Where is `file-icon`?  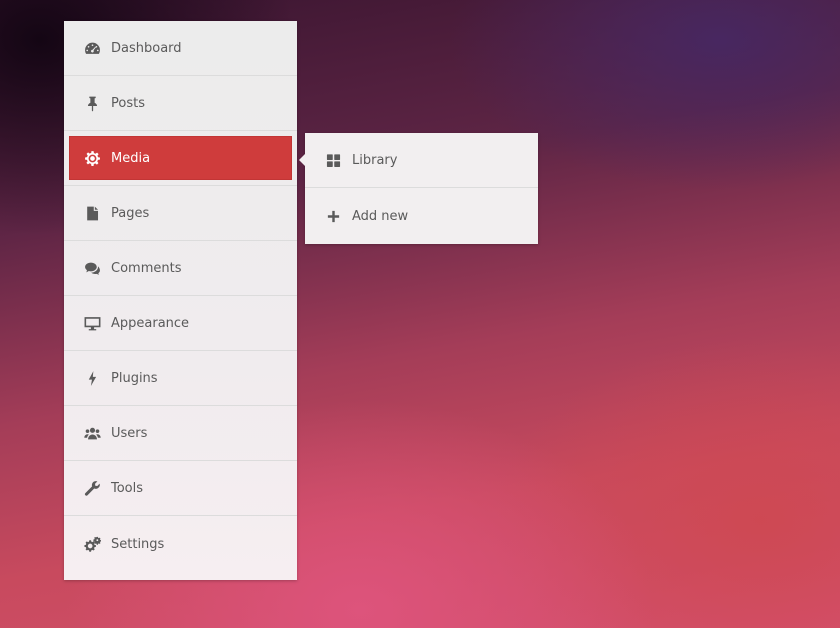 file-icon is located at coordinates (92, 213).